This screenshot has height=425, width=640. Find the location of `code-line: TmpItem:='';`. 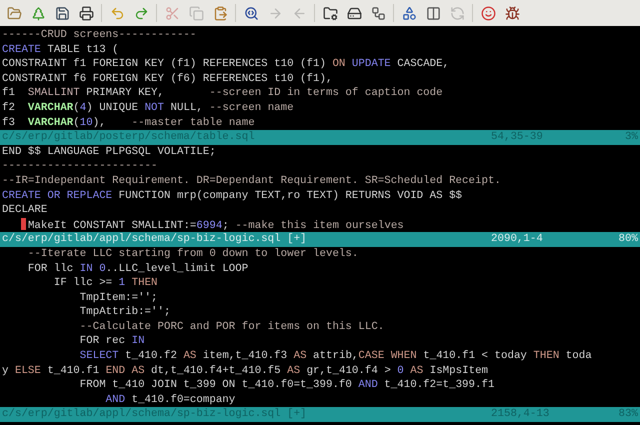

code-line: TmpItem:=''; is located at coordinates (118, 298).